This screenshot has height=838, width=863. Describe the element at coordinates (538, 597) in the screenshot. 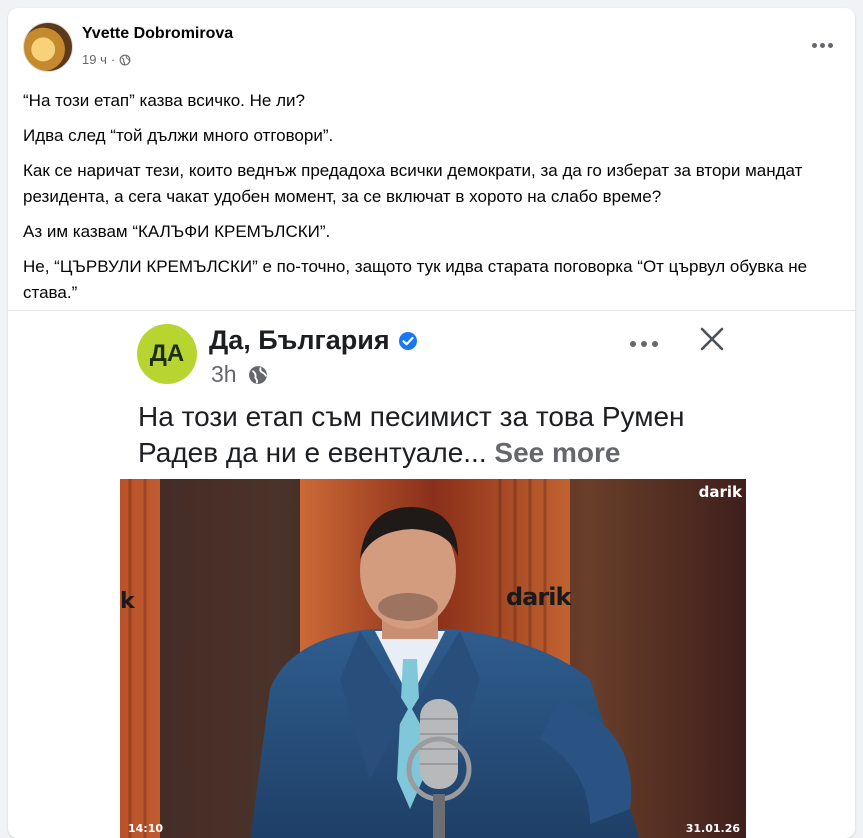

I see `darik-logo-wall: darik` at that location.